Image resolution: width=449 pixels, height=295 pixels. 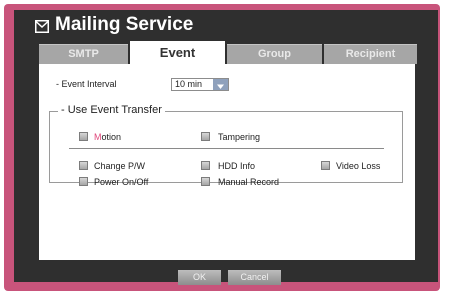 I want to click on cancel-button: Cancel, so click(x=254, y=277).